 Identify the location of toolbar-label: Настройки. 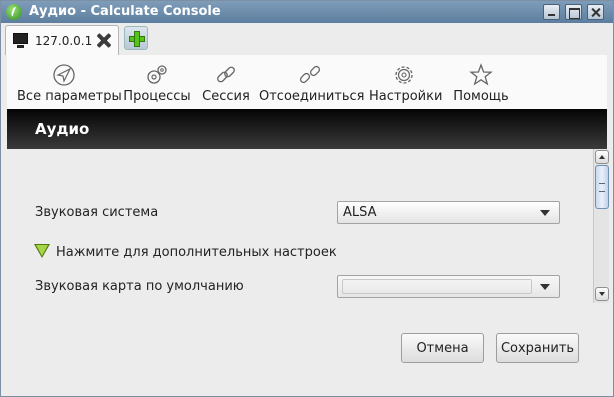
(406, 96).